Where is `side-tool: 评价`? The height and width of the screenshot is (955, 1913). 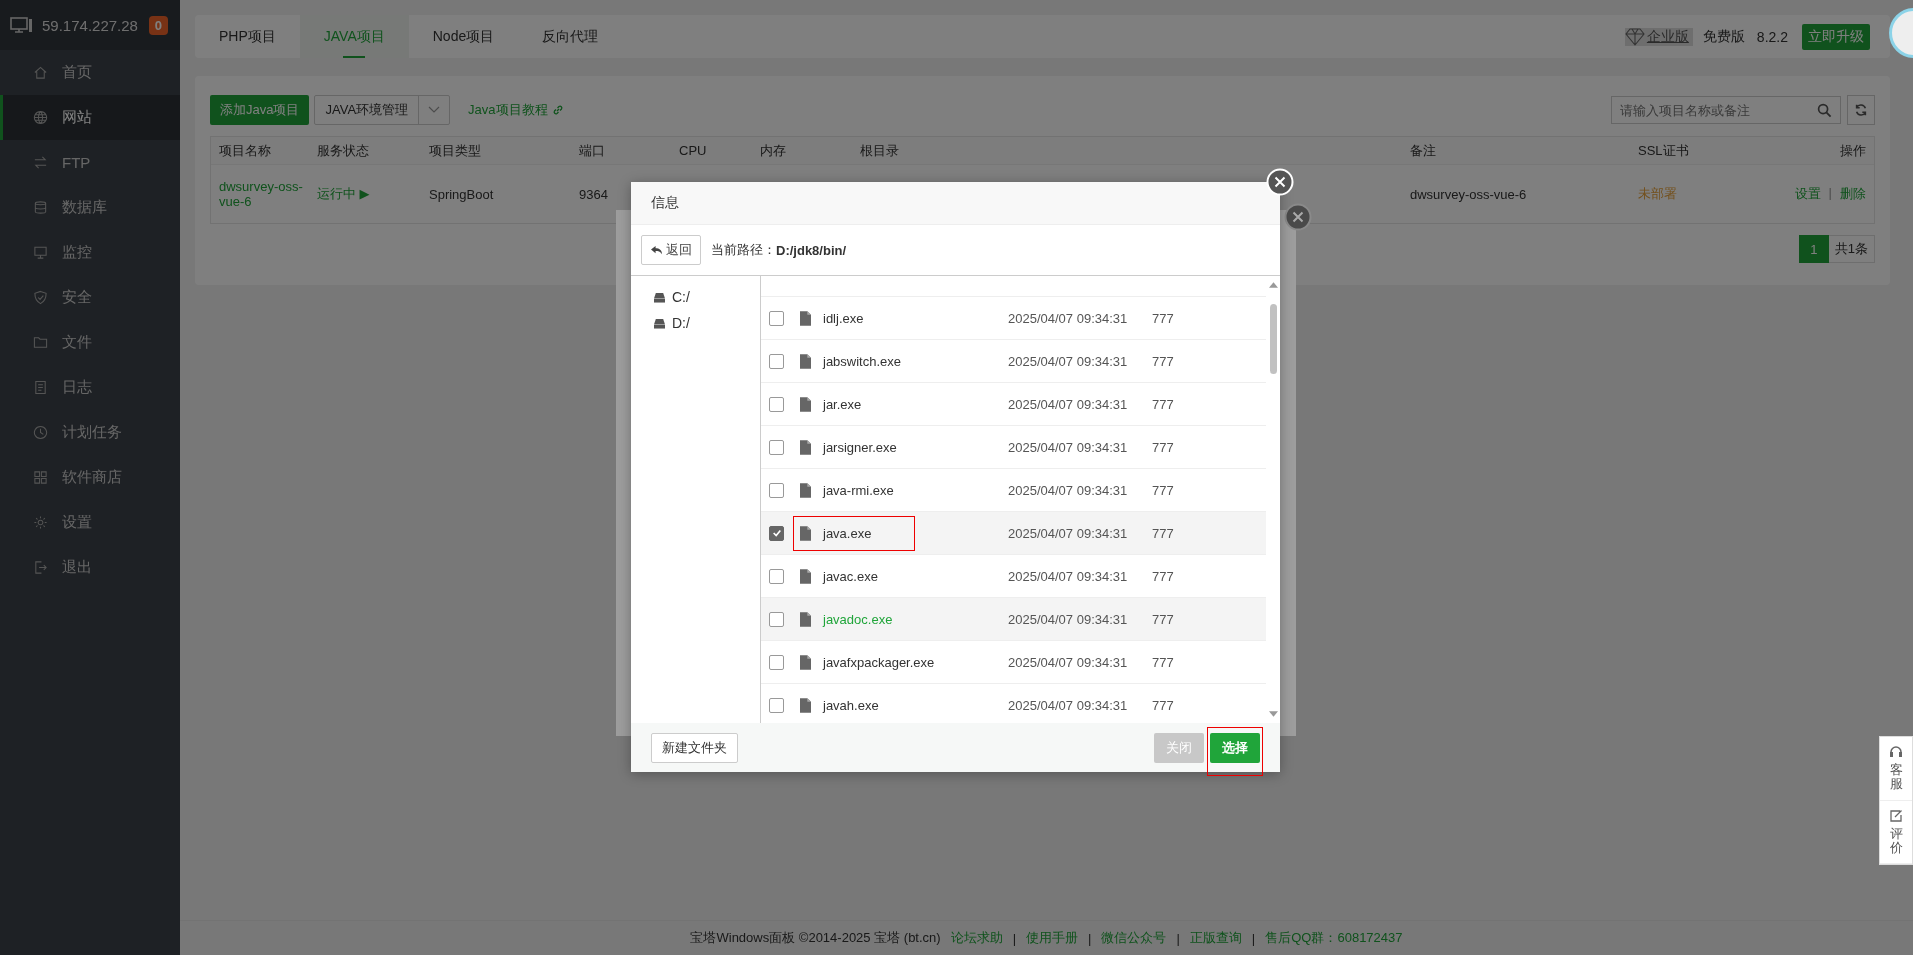
side-tool: 评价 is located at coordinates (1896, 832).